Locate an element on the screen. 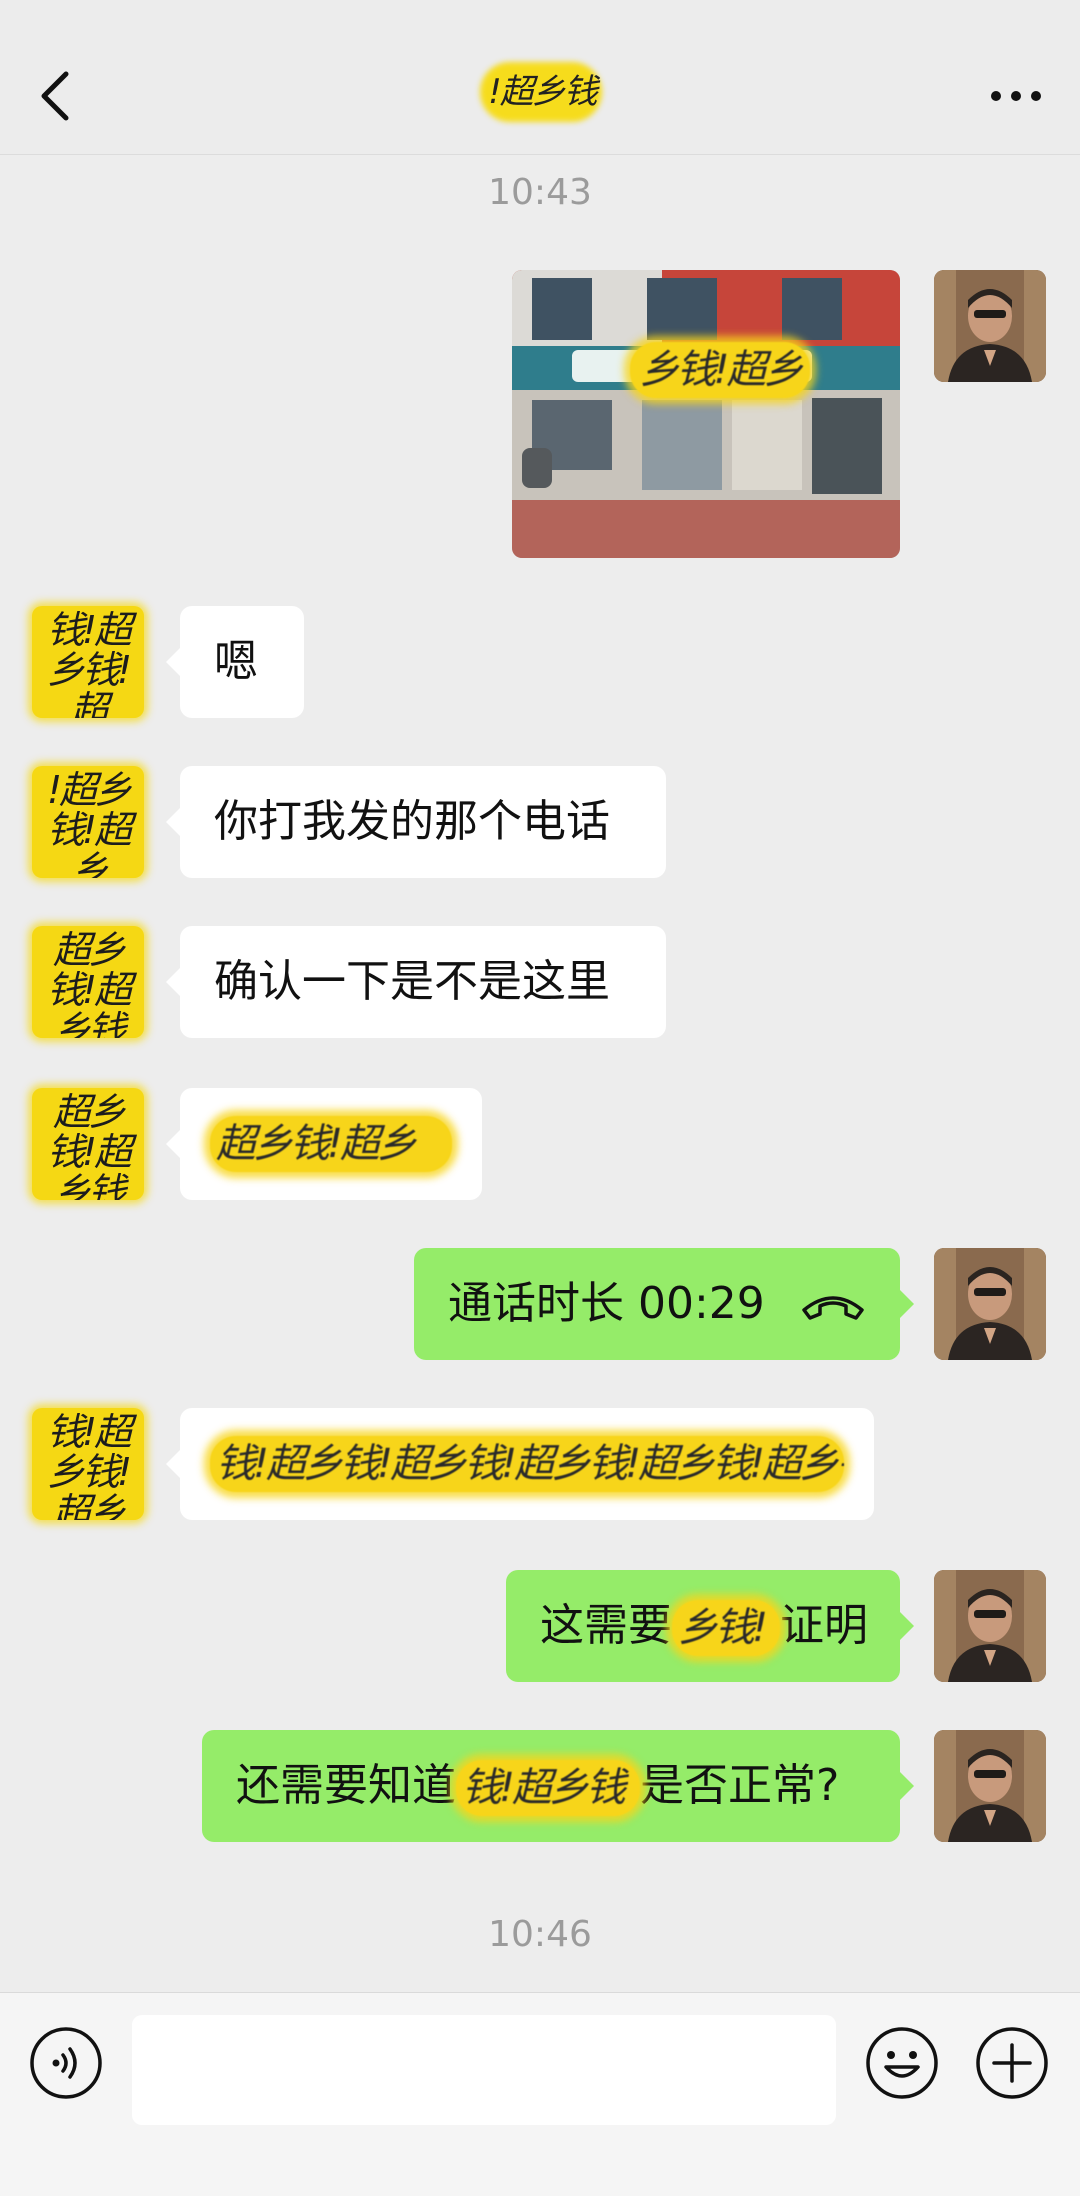  more-icon is located at coordinates (1016, 96).